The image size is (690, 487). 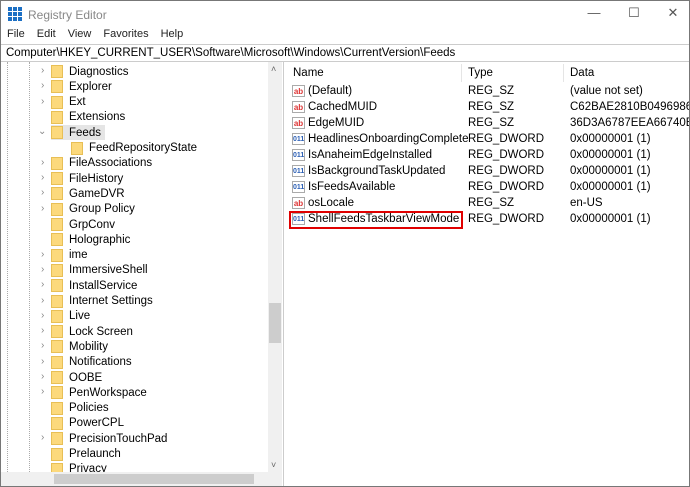 I want to click on highlight-box, so click(x=376, y=220).